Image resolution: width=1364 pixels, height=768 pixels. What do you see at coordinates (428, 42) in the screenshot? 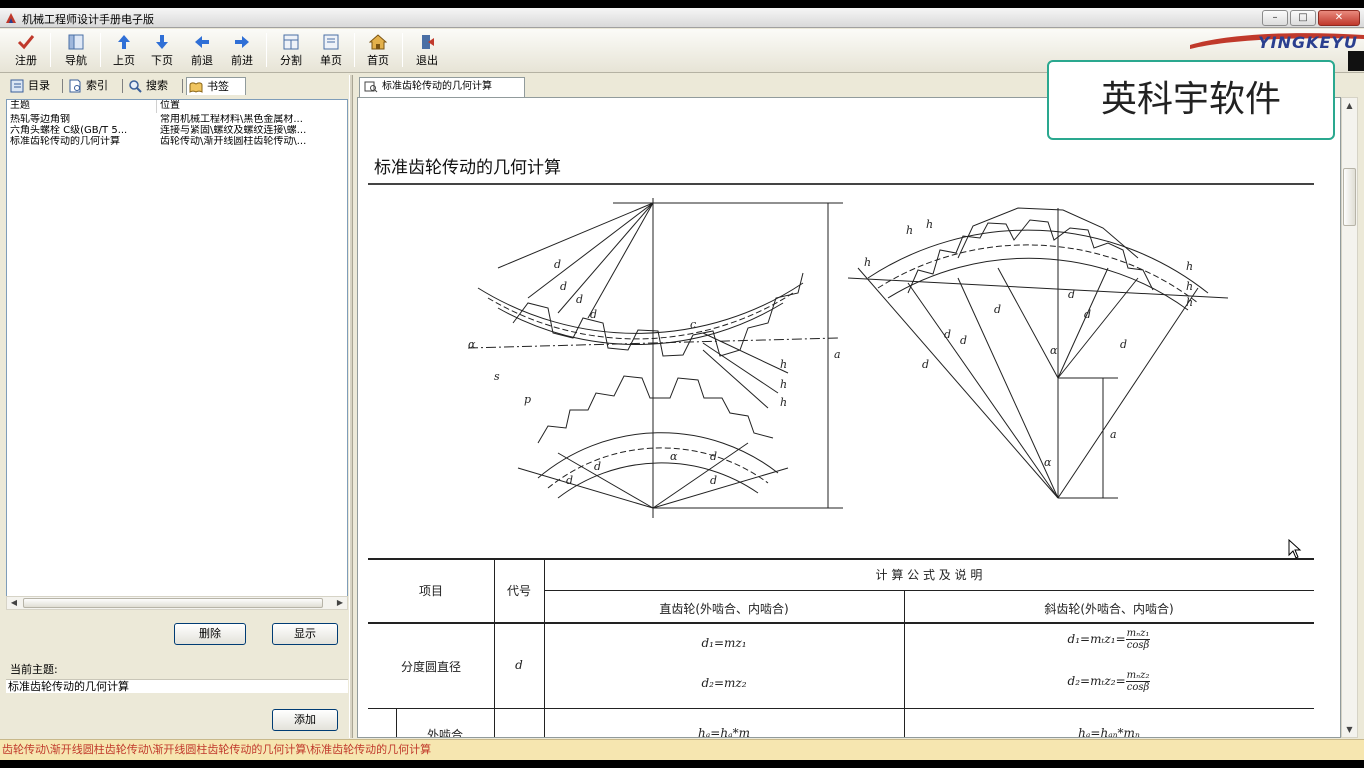
I see `exit-icon` at bounding box center [428, 42].